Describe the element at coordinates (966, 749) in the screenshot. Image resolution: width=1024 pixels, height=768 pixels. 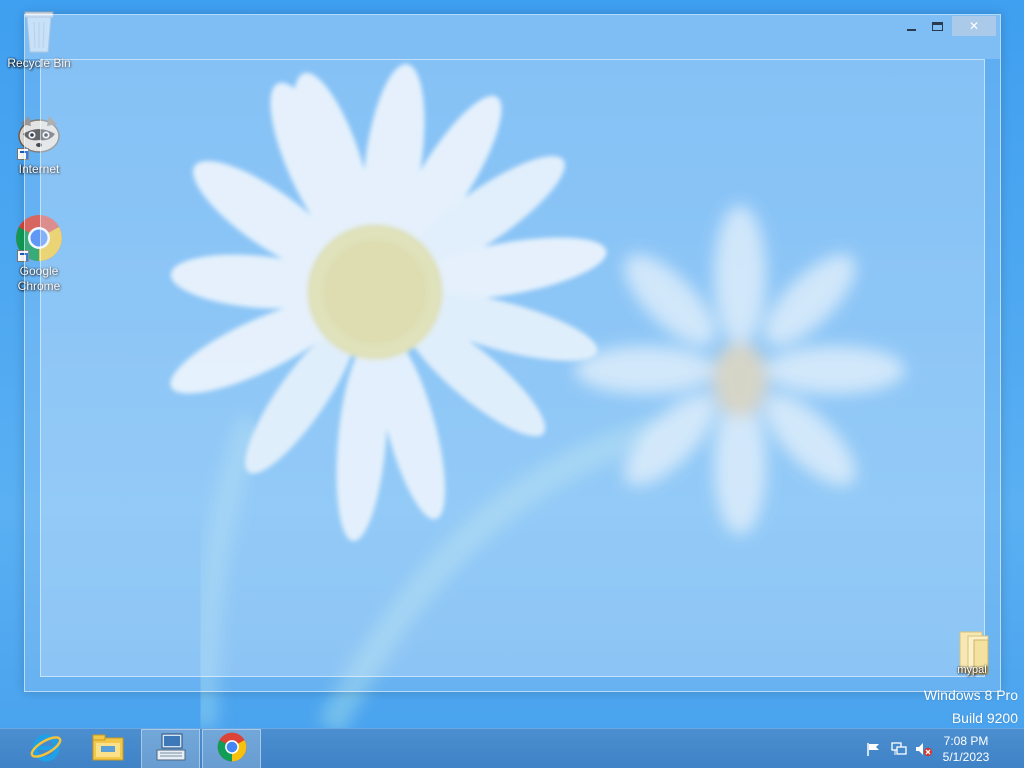
I see `taskbar-clock: 7:08 PM 5/1/2023` at that location.